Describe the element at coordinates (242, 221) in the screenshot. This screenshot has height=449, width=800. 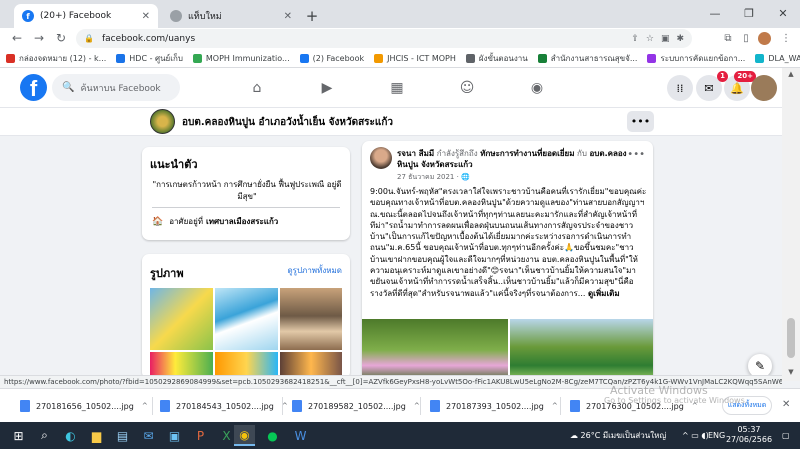
I see `location-link: เทศบาลเมืองสระแก้ว` at that location.